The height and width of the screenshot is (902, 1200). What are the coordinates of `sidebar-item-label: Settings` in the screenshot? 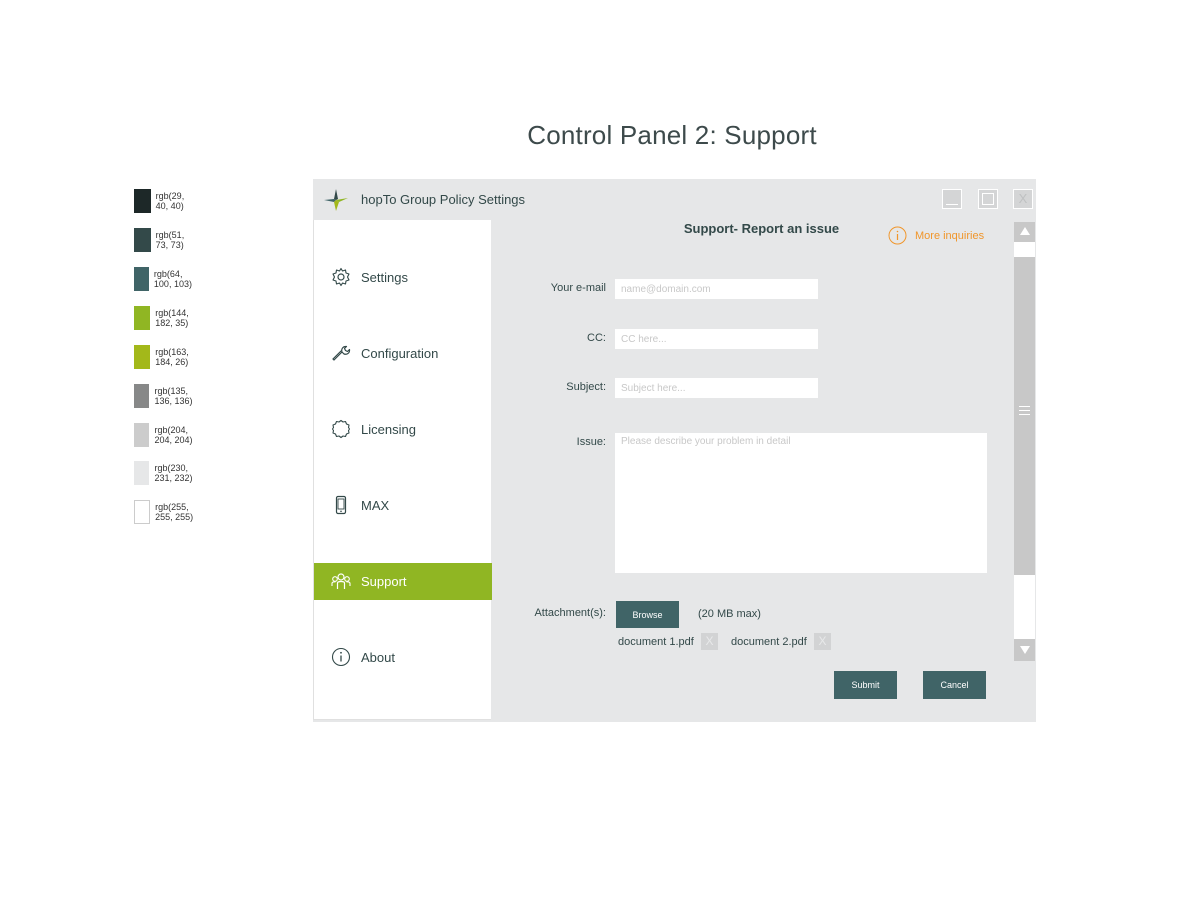 It's located at (384, 277).